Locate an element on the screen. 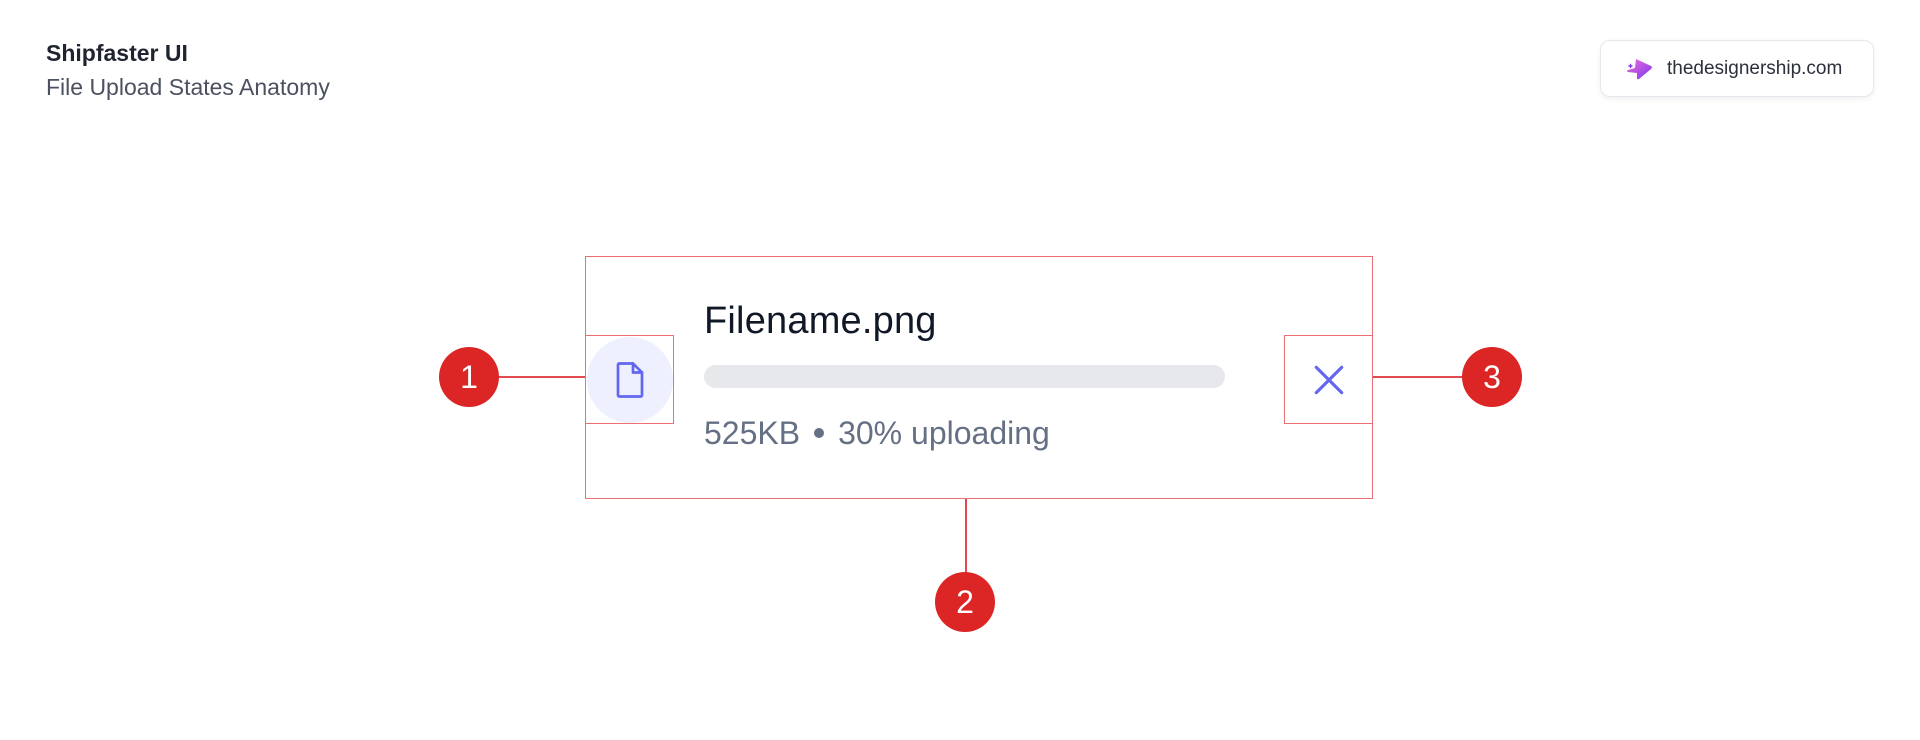 This screenshot has width=1920, height=740. file-icon-outline is located at coordinates (629, 379).